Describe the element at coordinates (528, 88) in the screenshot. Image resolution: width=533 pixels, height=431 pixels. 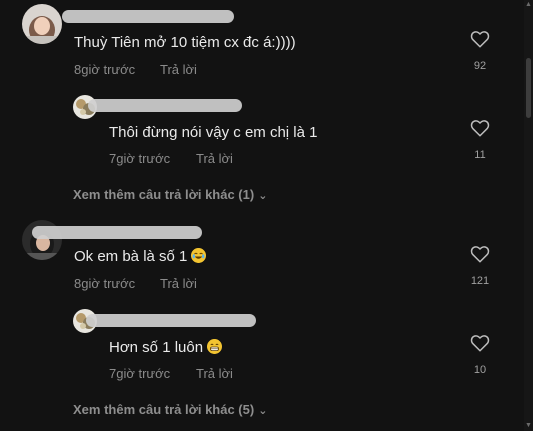
I see `scrollbar-thumb` at that location.